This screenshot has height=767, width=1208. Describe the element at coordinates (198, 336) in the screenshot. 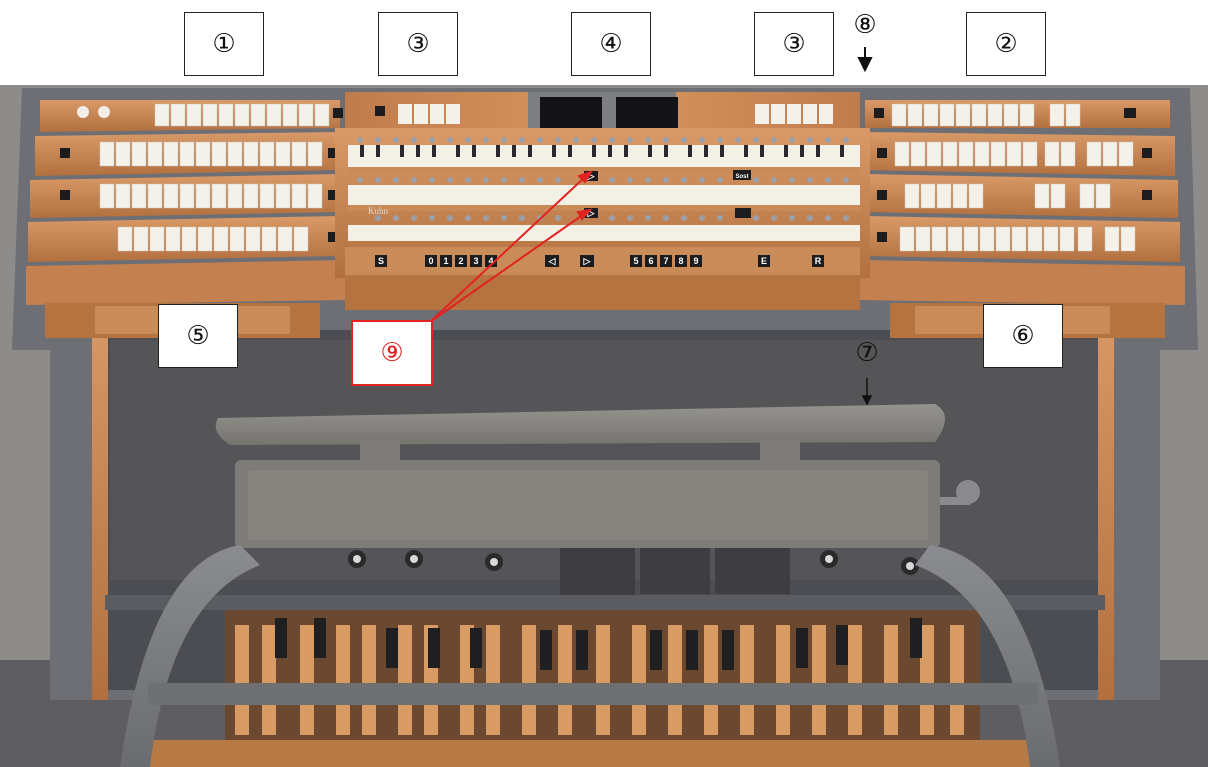

I see `label-5: ⑤` at that location.